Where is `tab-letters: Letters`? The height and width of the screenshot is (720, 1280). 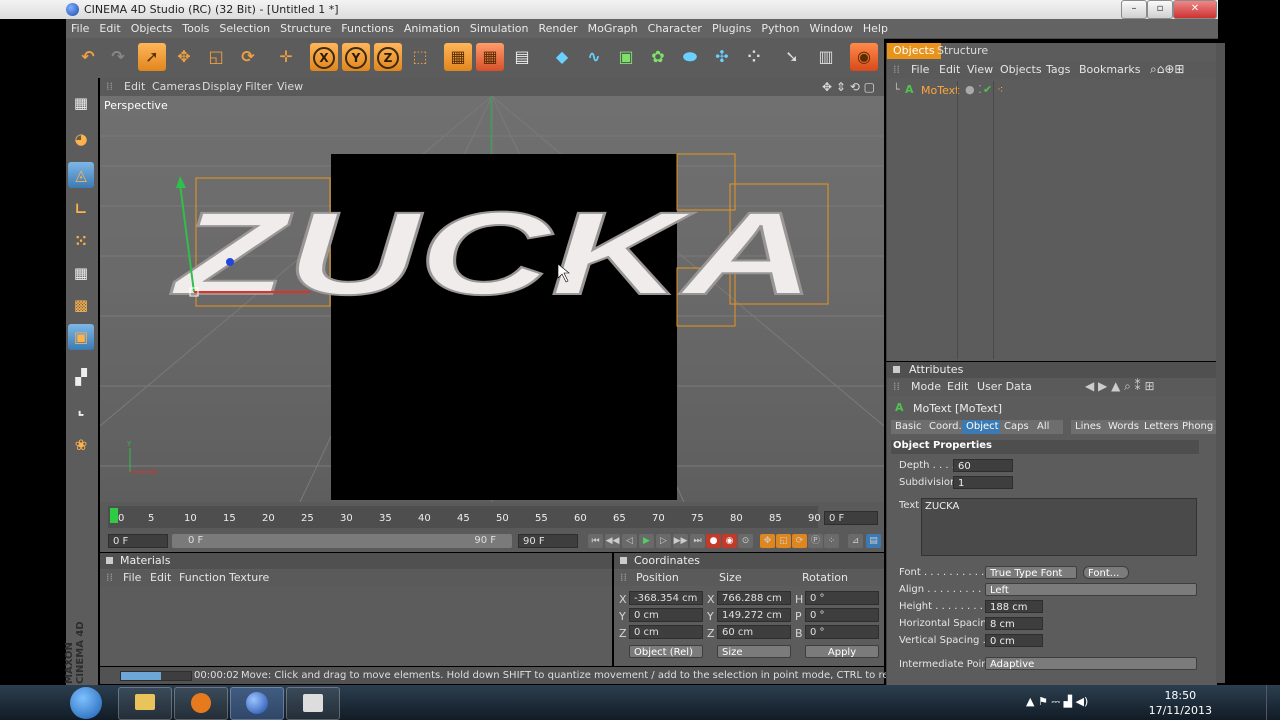 tab-letters: Letters is located at coordinates (1161, 427).